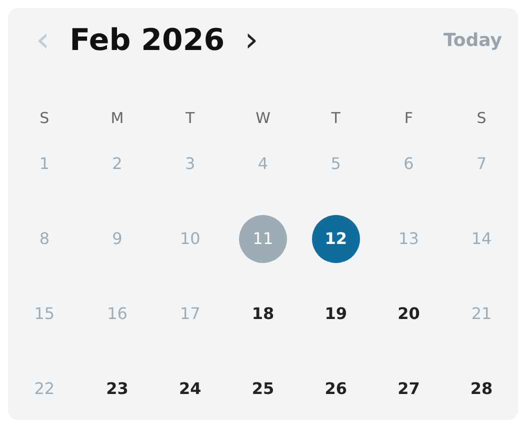  Describe the element at coordinates (408, 314) in the screenshot. I see `day-cell: 20` at that location.